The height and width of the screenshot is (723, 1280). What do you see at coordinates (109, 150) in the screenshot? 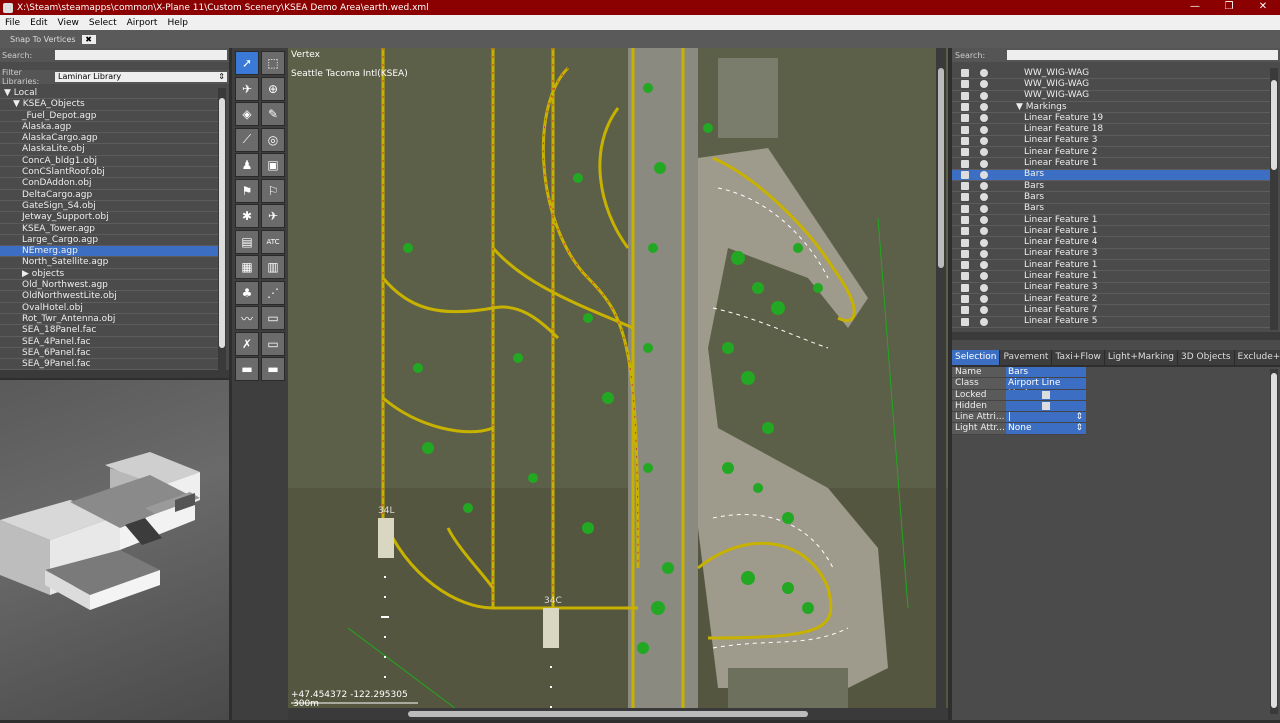
I see `library-tree-item: AlaskaLite.obj` at bounding box center [109, 150].